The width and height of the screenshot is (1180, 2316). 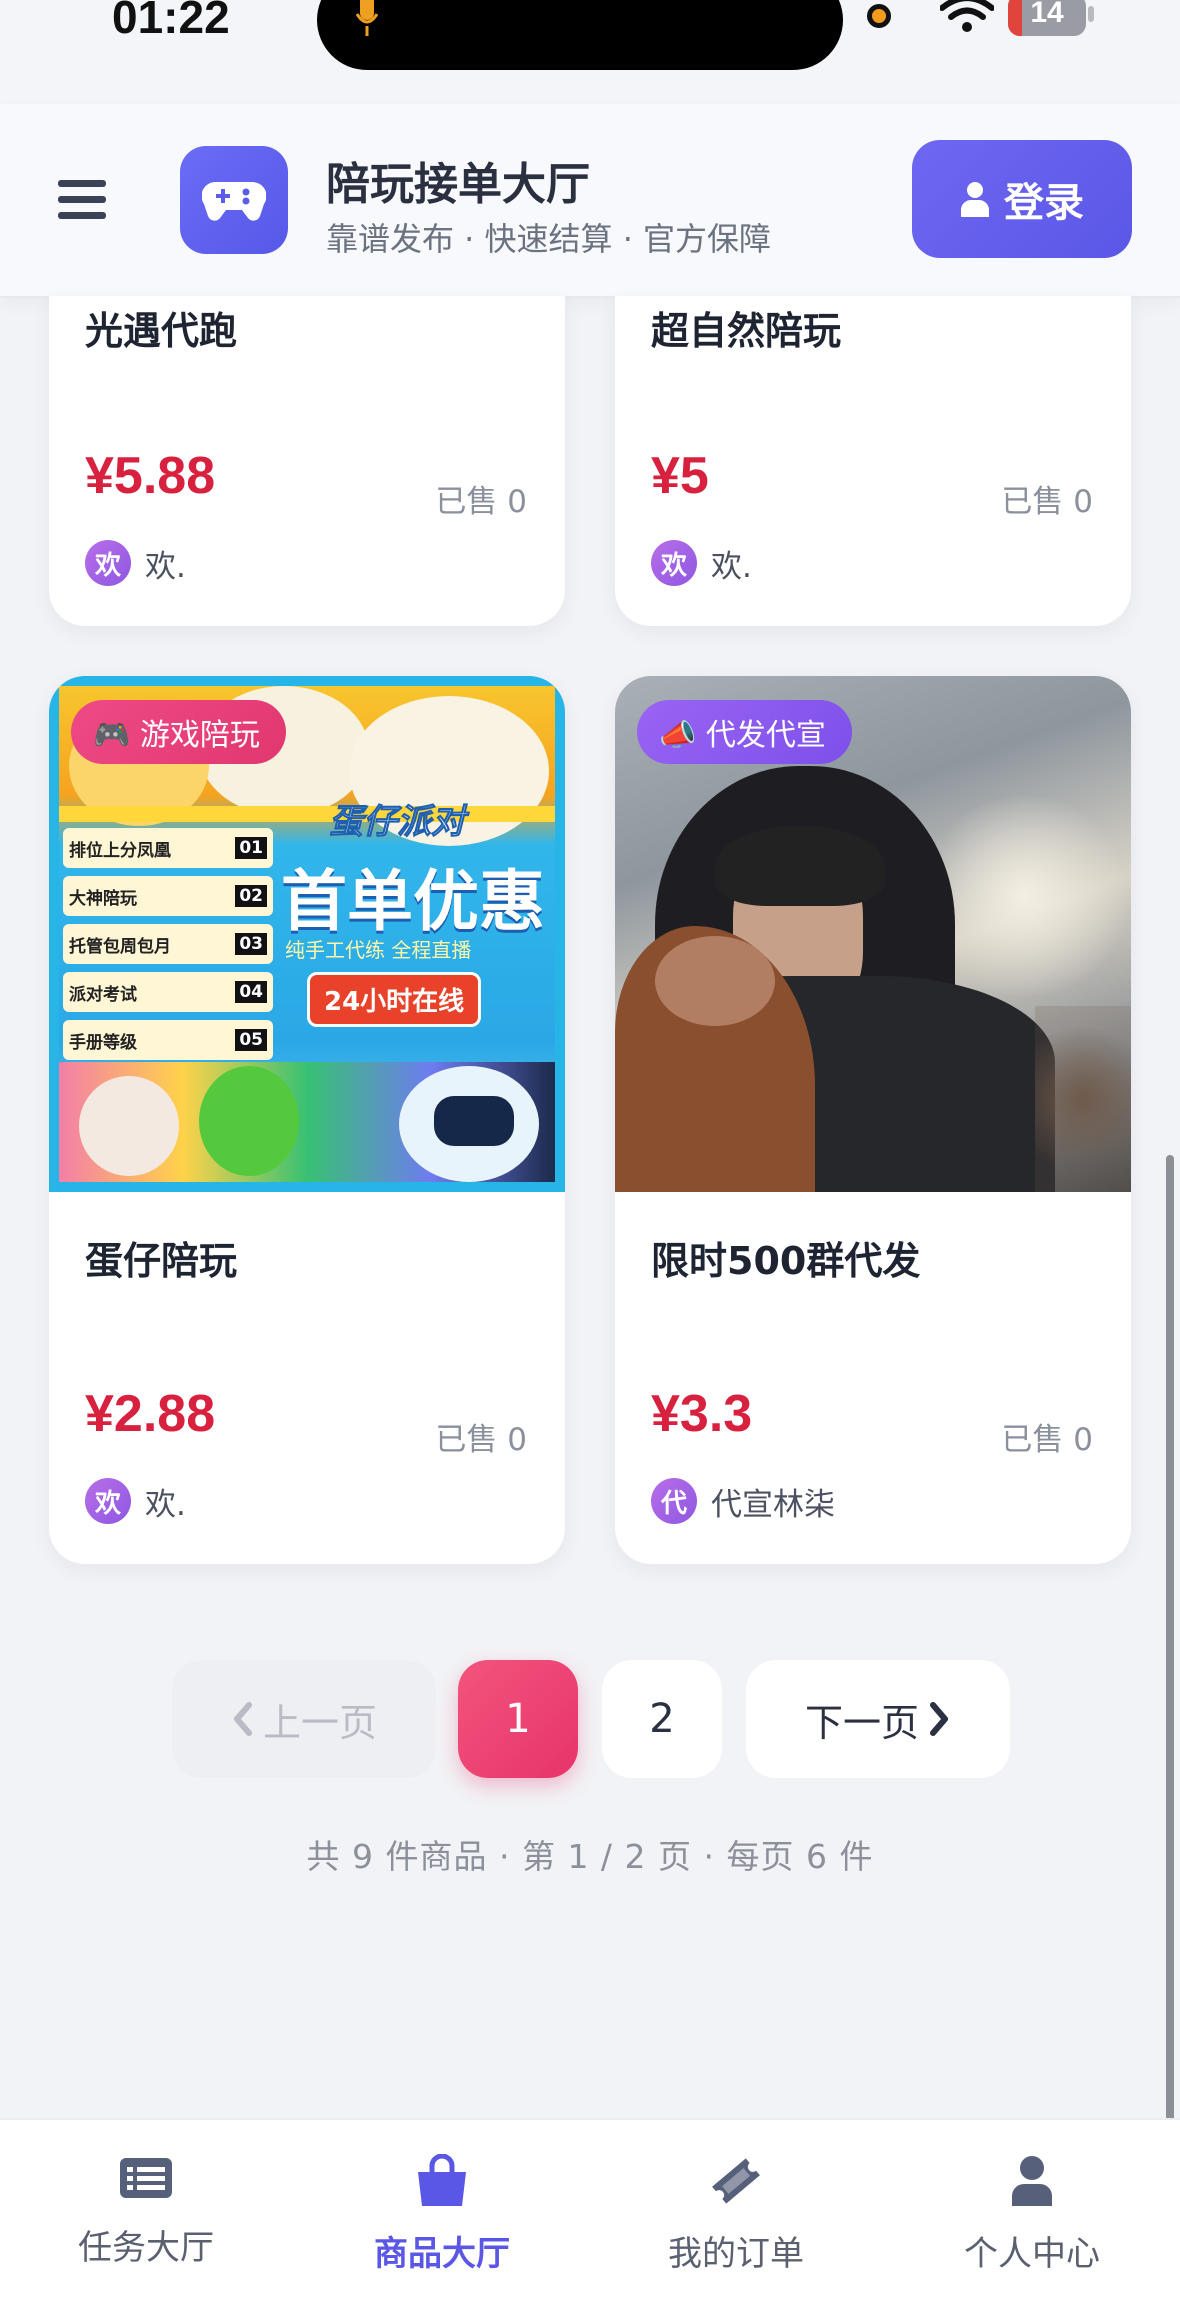 What do you see at coordinates (367, 18) in the screenshot?
I see `microphone-icon` at bounding box center [367, 18].